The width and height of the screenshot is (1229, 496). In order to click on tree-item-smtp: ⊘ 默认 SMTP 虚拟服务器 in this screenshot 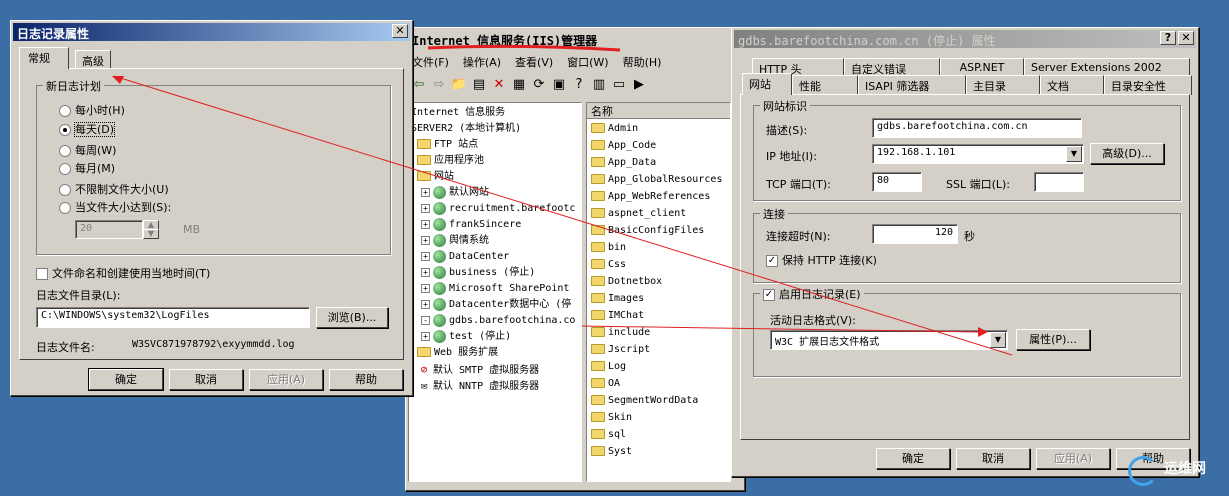, I will do `click(478, 369)`.